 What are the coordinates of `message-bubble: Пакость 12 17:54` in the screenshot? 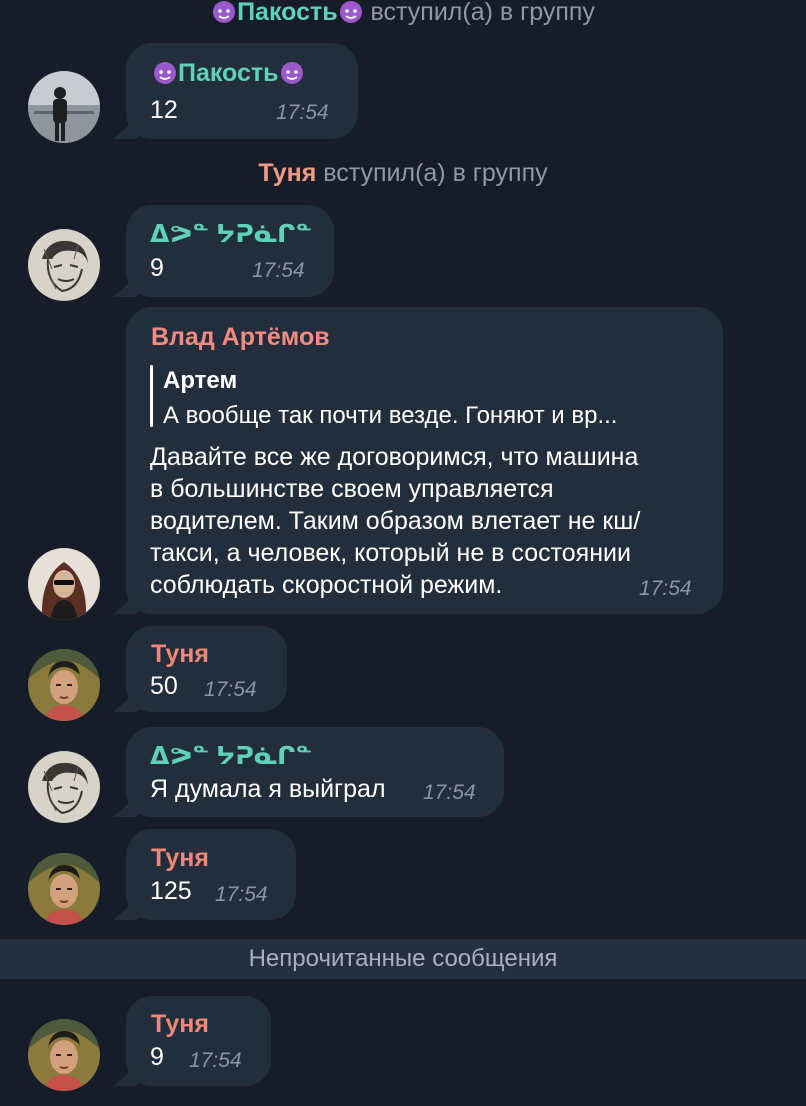 It's located at (242, 91).